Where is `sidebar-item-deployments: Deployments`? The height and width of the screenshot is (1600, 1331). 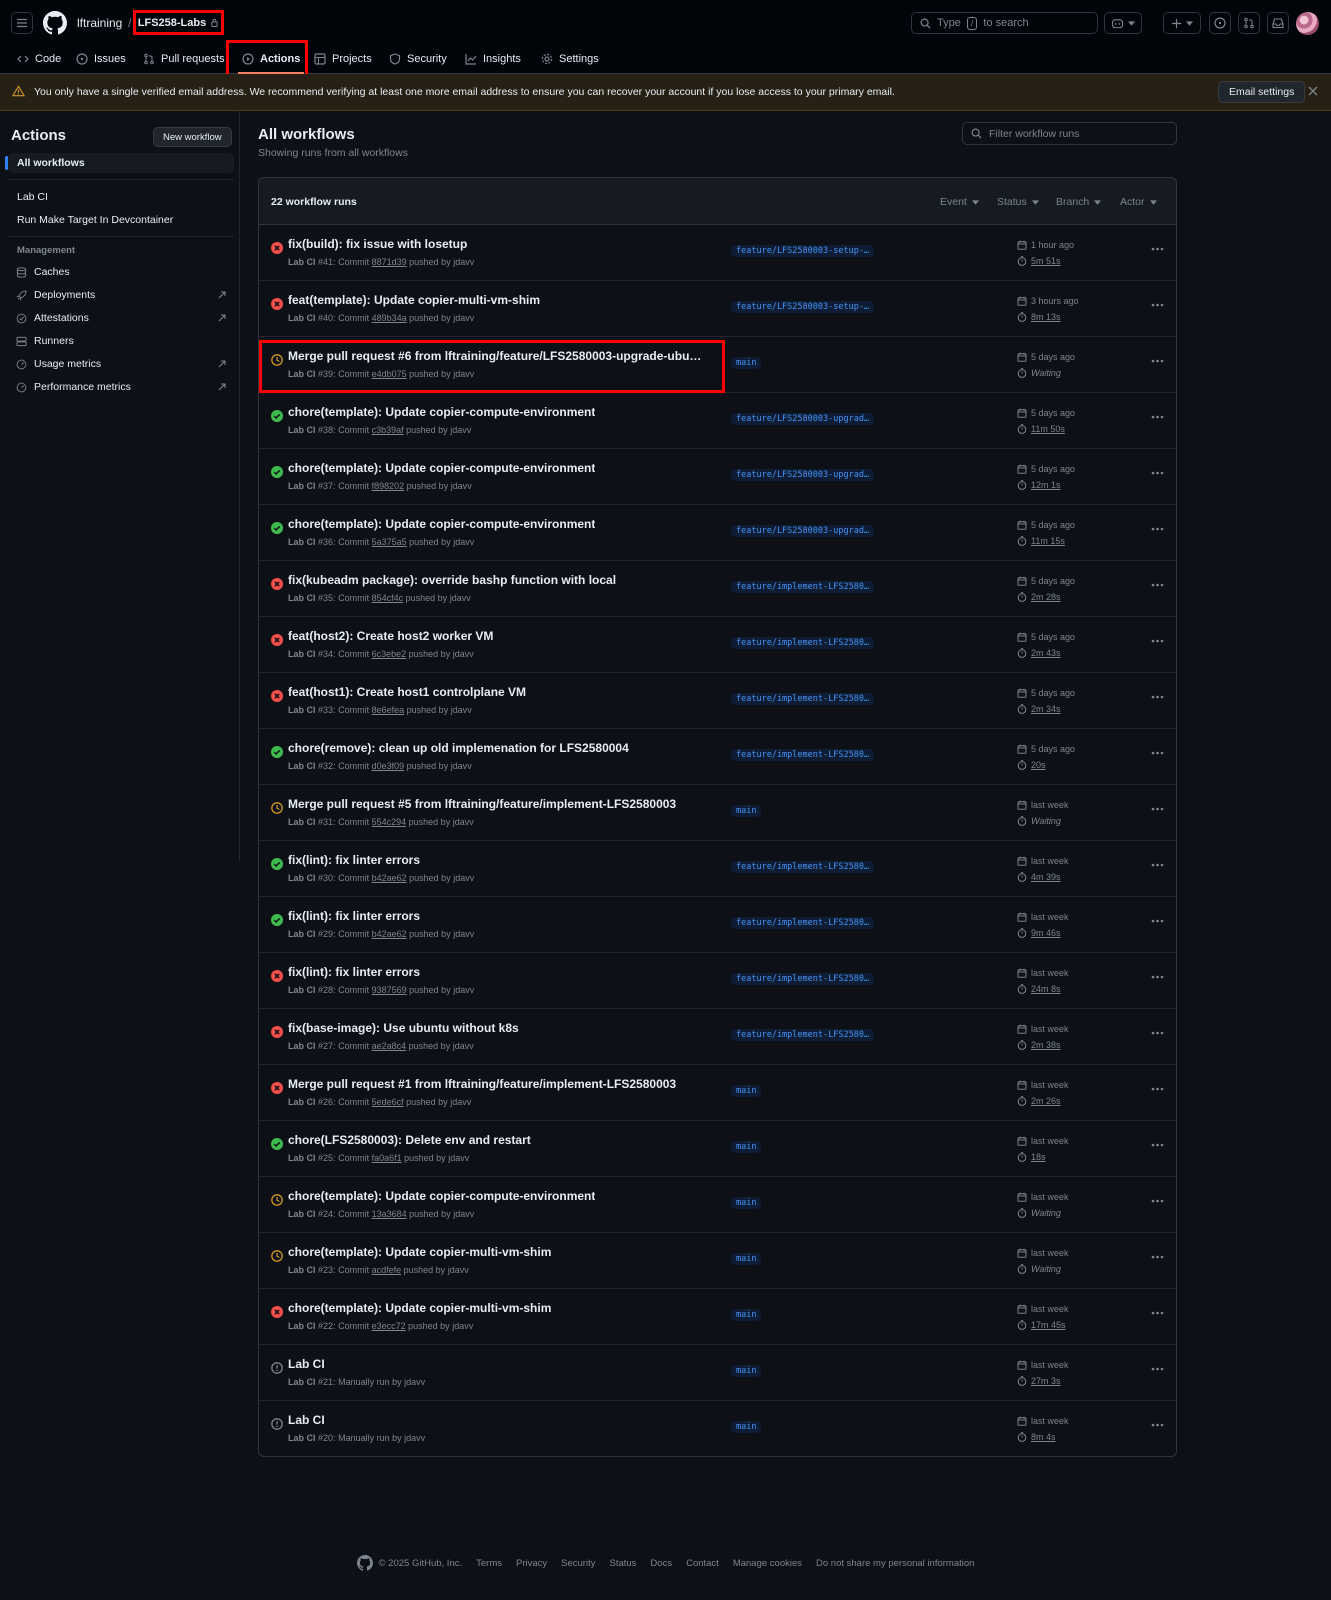
sidebar-item-deployments: Deployments is located at coordinates (121, 295).